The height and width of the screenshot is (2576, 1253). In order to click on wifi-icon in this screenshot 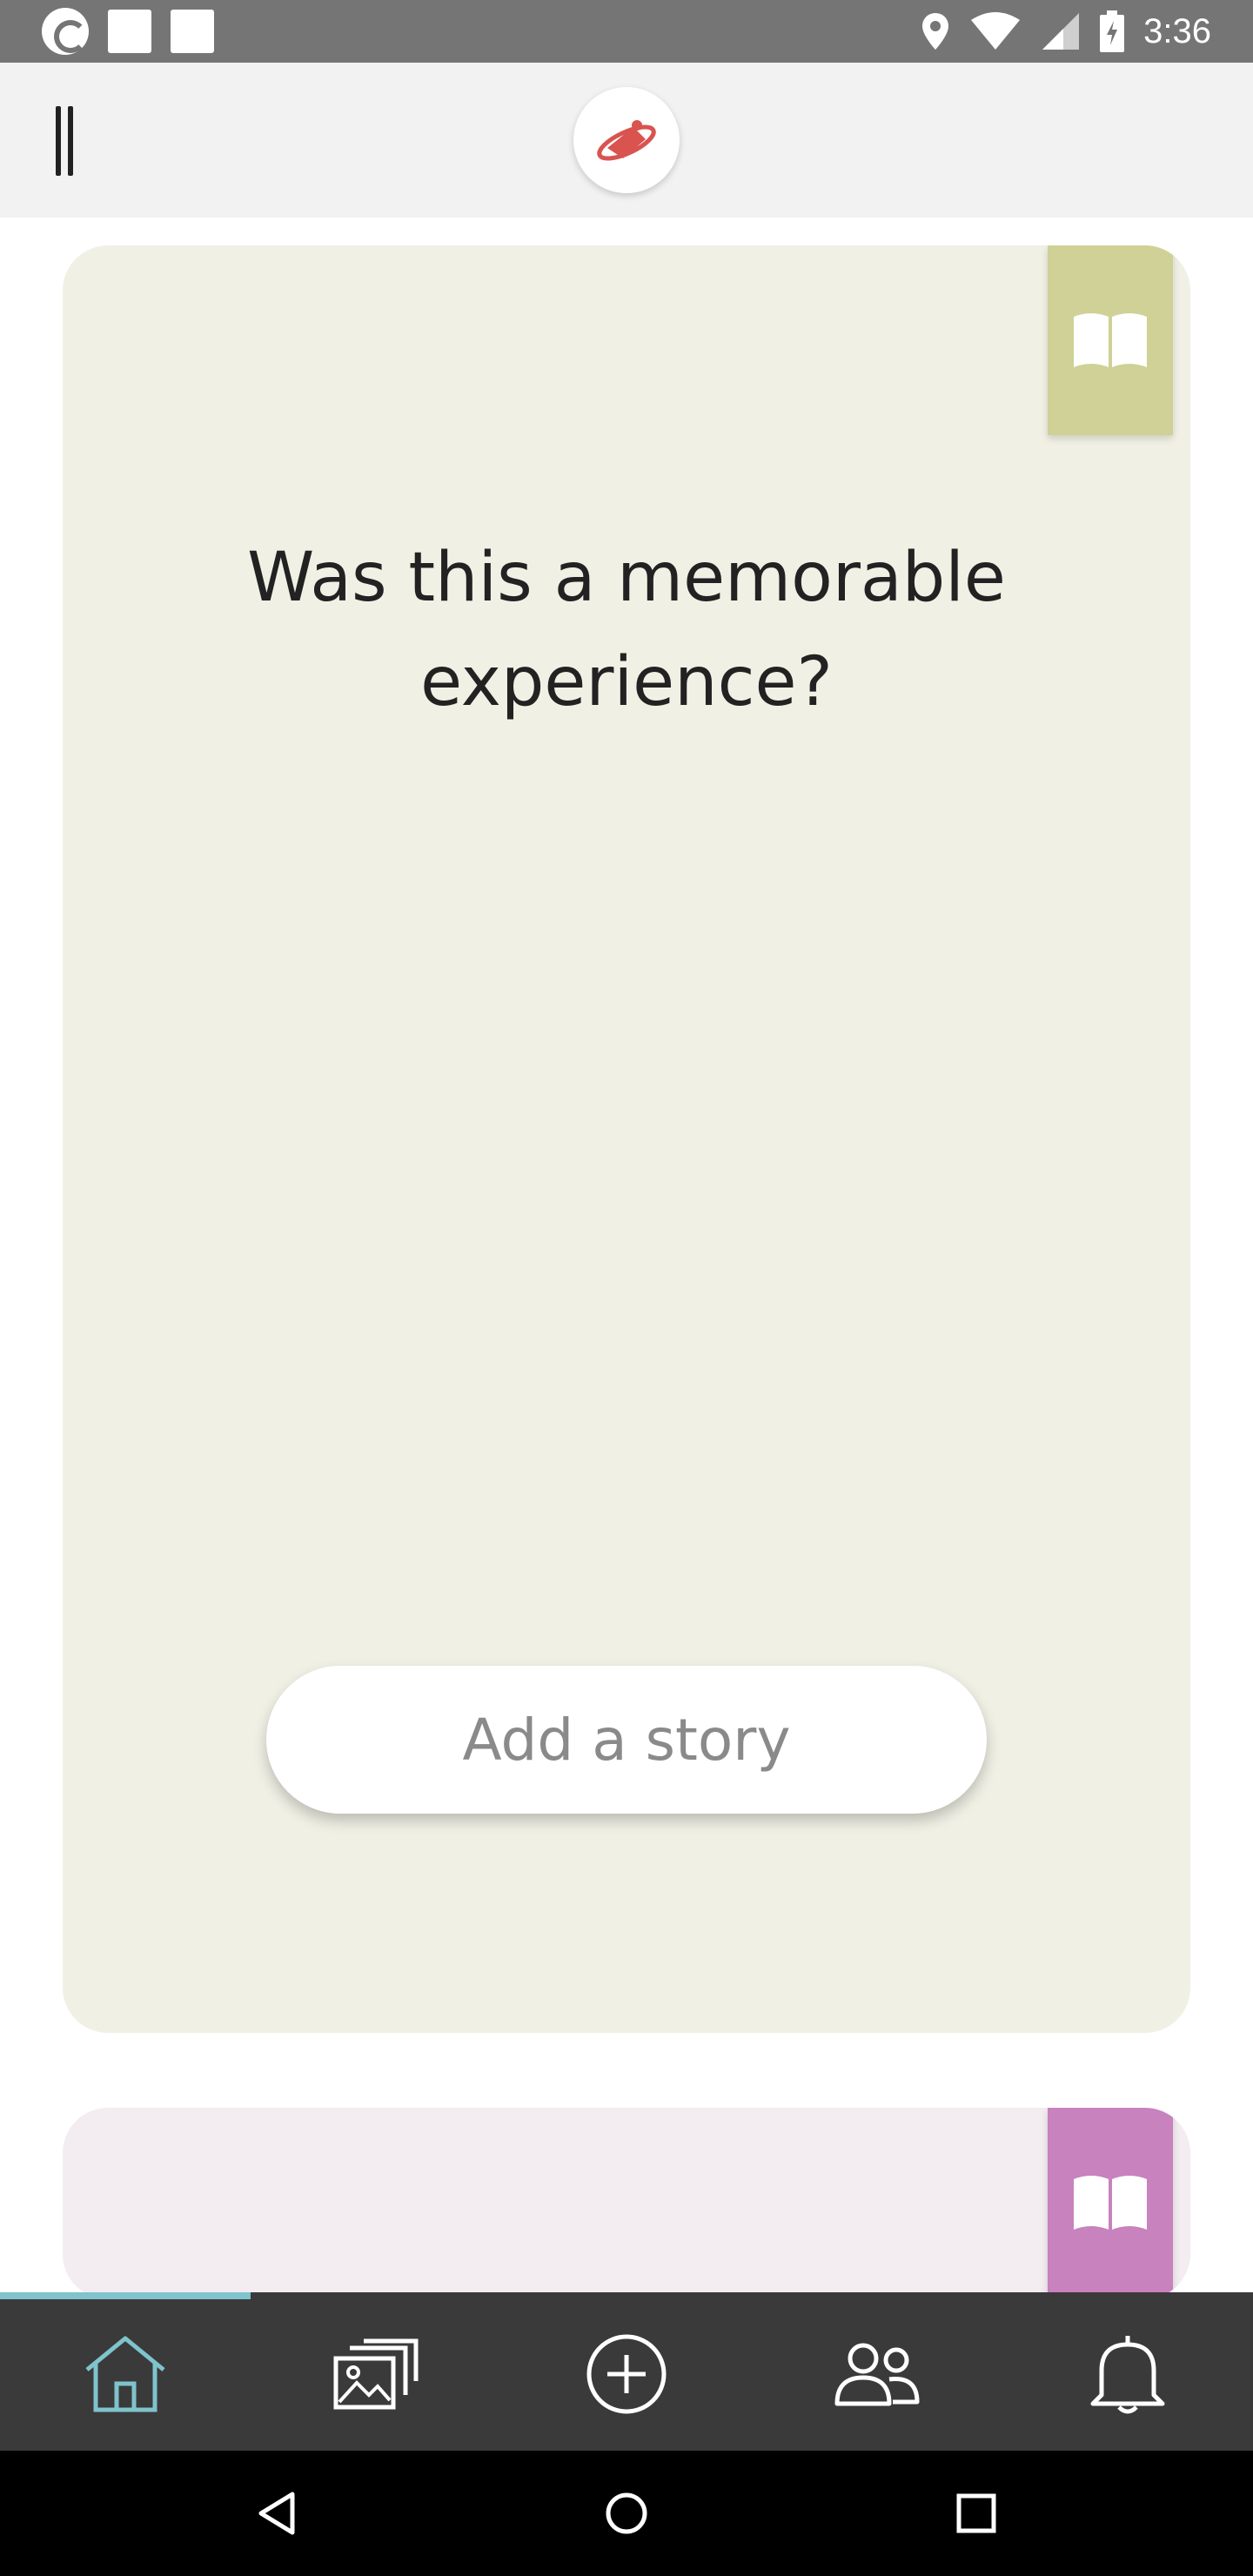, I will do `click(996, 31)`.